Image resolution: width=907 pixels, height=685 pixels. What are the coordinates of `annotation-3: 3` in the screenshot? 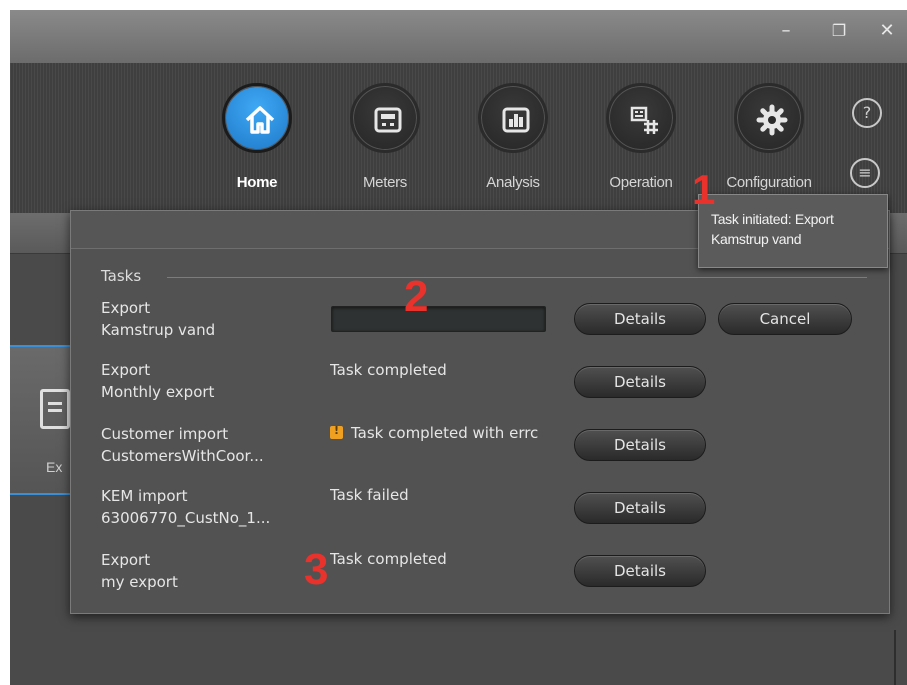 It's located at (316, 569).